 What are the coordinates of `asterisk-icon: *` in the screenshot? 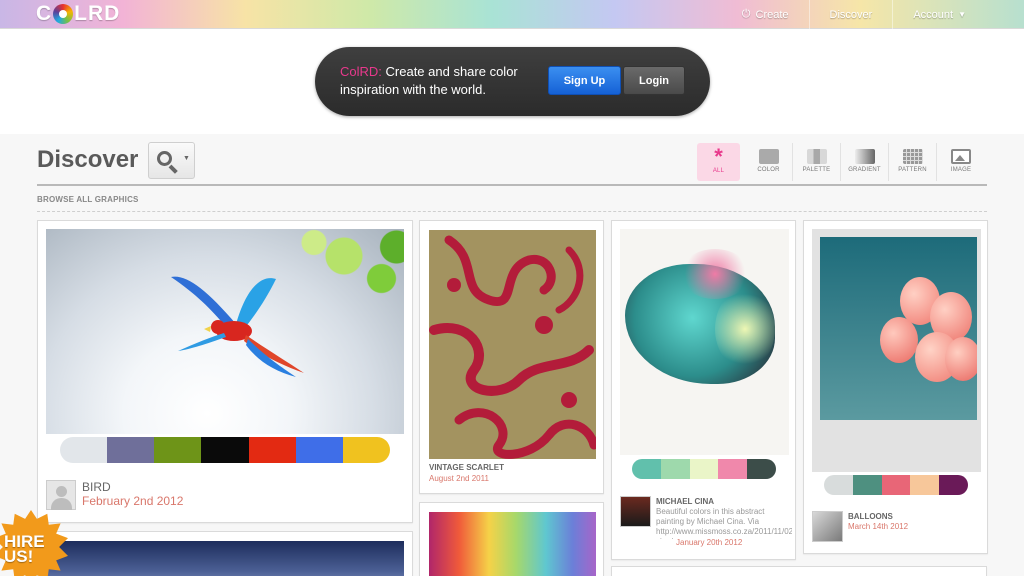 It's located at (718, 156).